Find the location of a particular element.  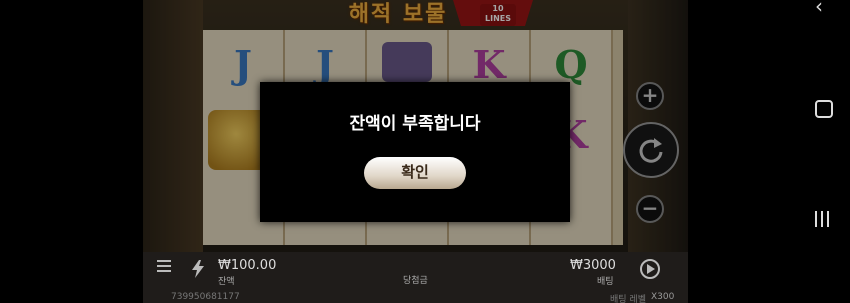

menu-icon is located at coordinates (164, 266).